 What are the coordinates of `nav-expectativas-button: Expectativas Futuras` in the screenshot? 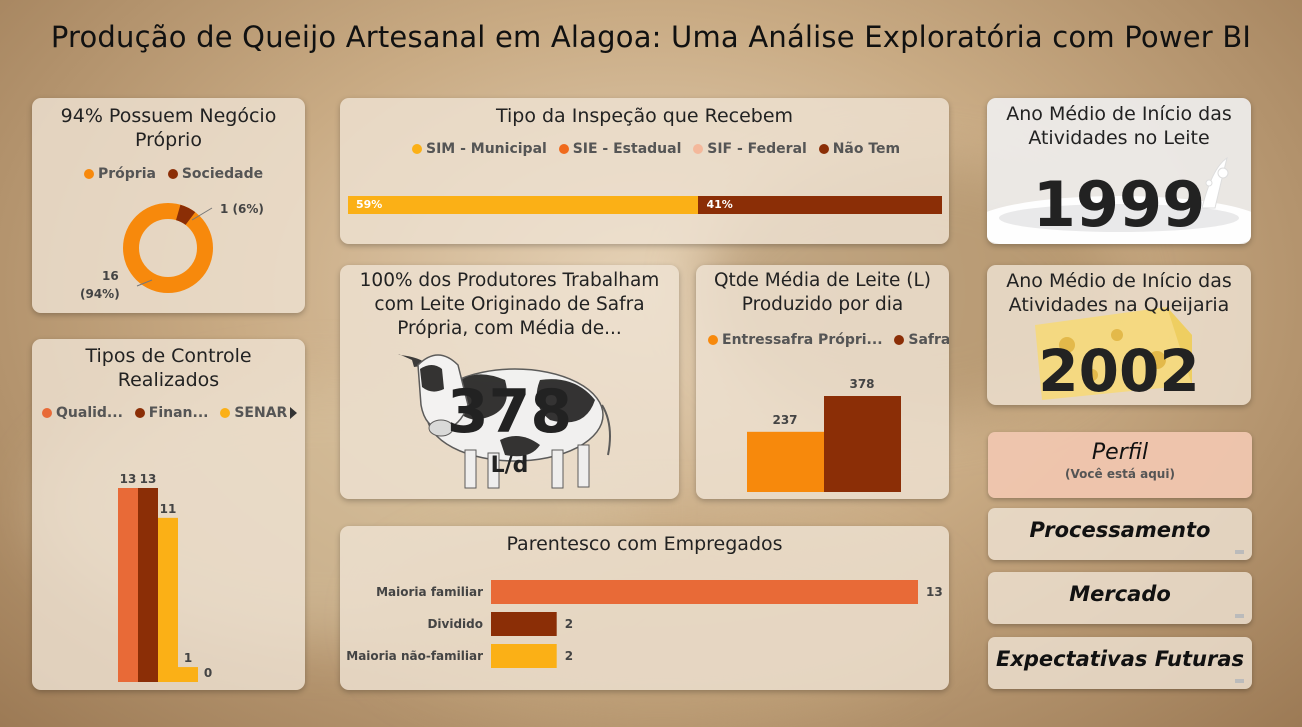 It's located at (1120, 663).